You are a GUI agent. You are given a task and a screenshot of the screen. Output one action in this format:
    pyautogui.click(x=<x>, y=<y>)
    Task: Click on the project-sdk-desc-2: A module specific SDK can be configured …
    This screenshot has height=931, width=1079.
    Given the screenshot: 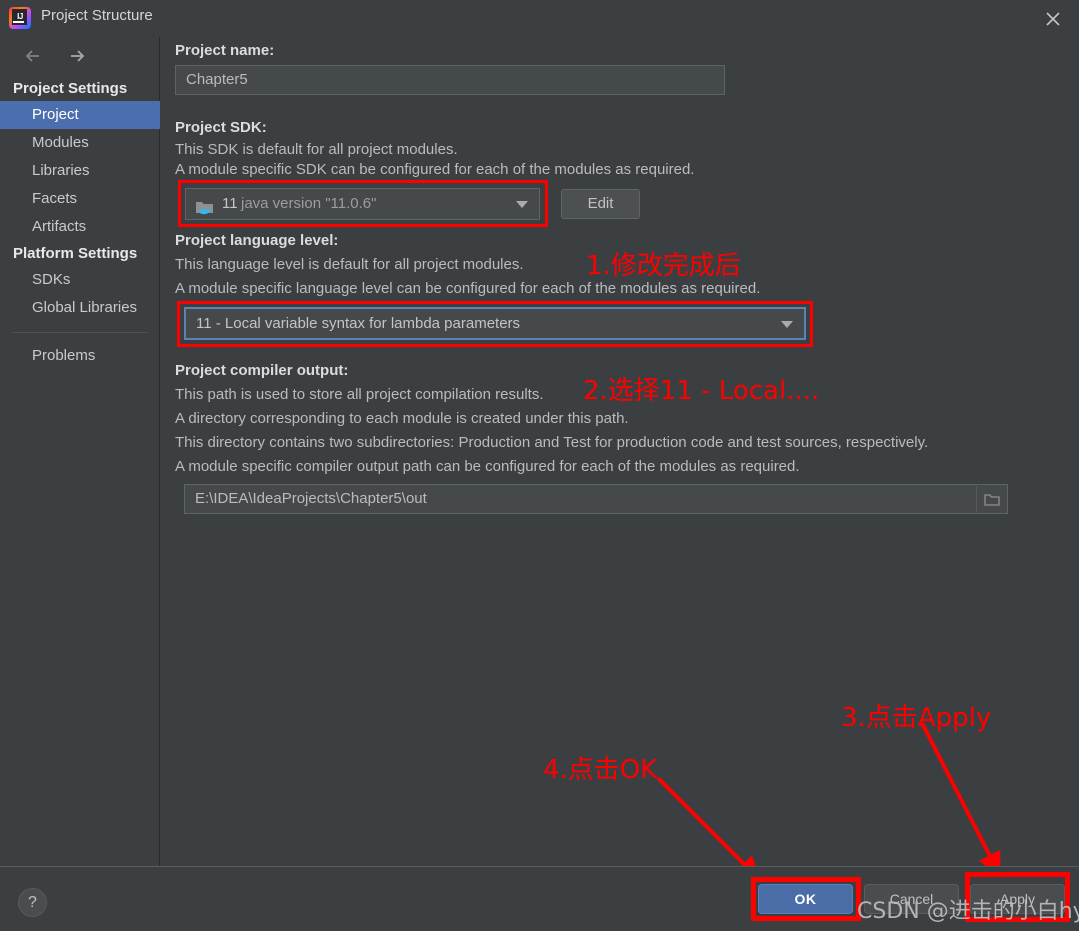 What is the action you would take?
    pyautogui.click(x=435, y=169)
    